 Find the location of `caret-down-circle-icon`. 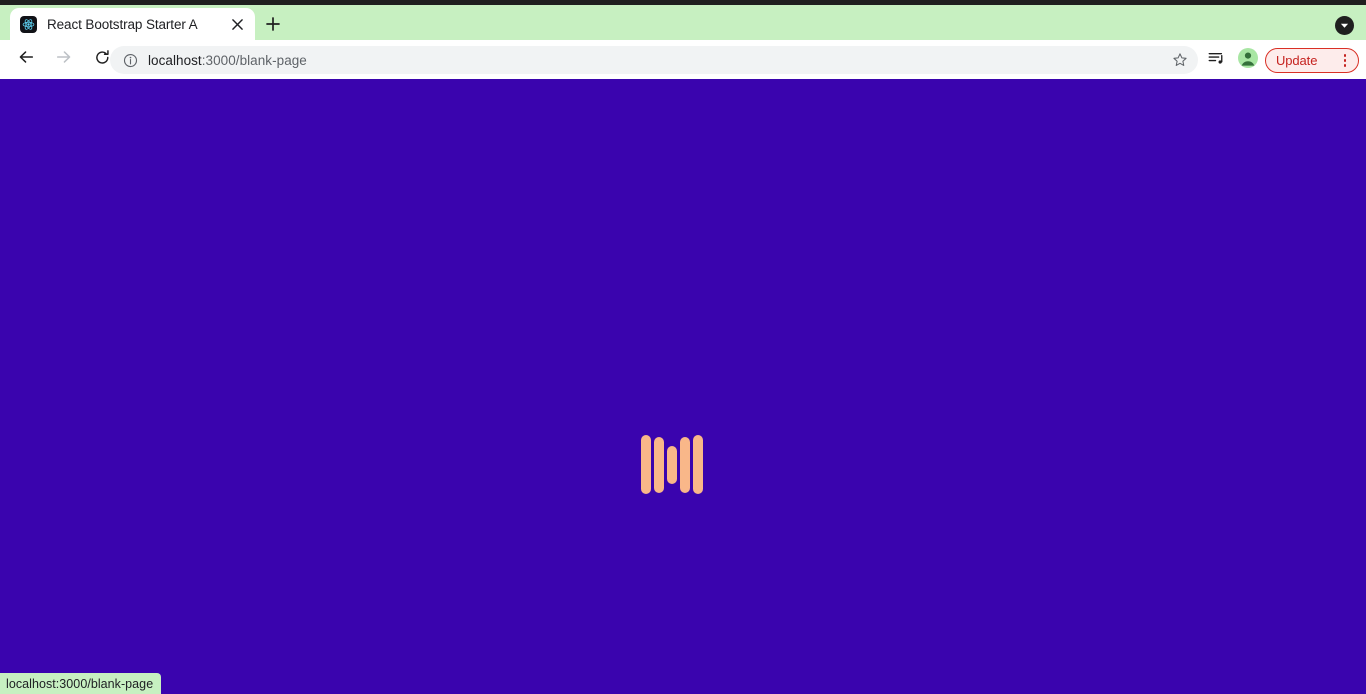

caret-down-circle-icon is located at coordinates (1344, 25).